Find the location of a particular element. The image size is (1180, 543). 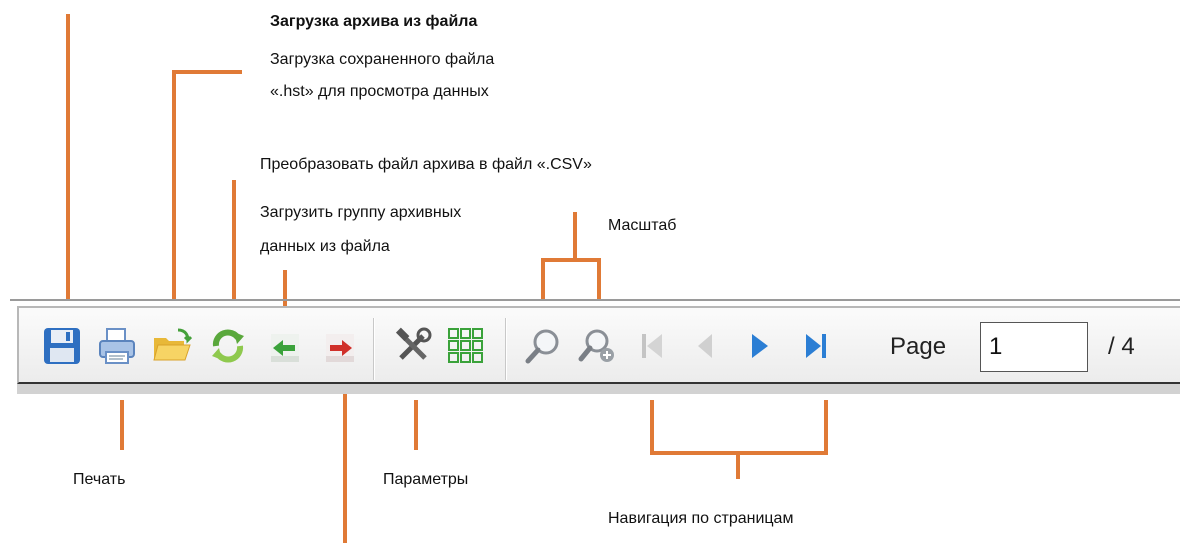

page-total: / 4 is located at coordinates (1121, 346).